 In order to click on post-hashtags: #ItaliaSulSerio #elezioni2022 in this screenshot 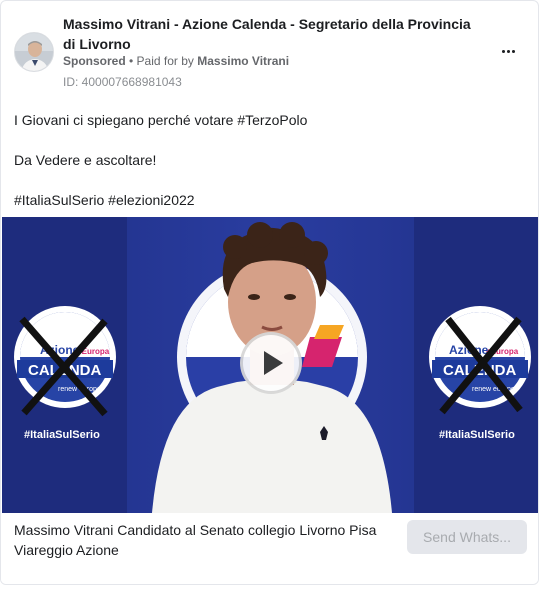, I will do `click(104, 200)`.